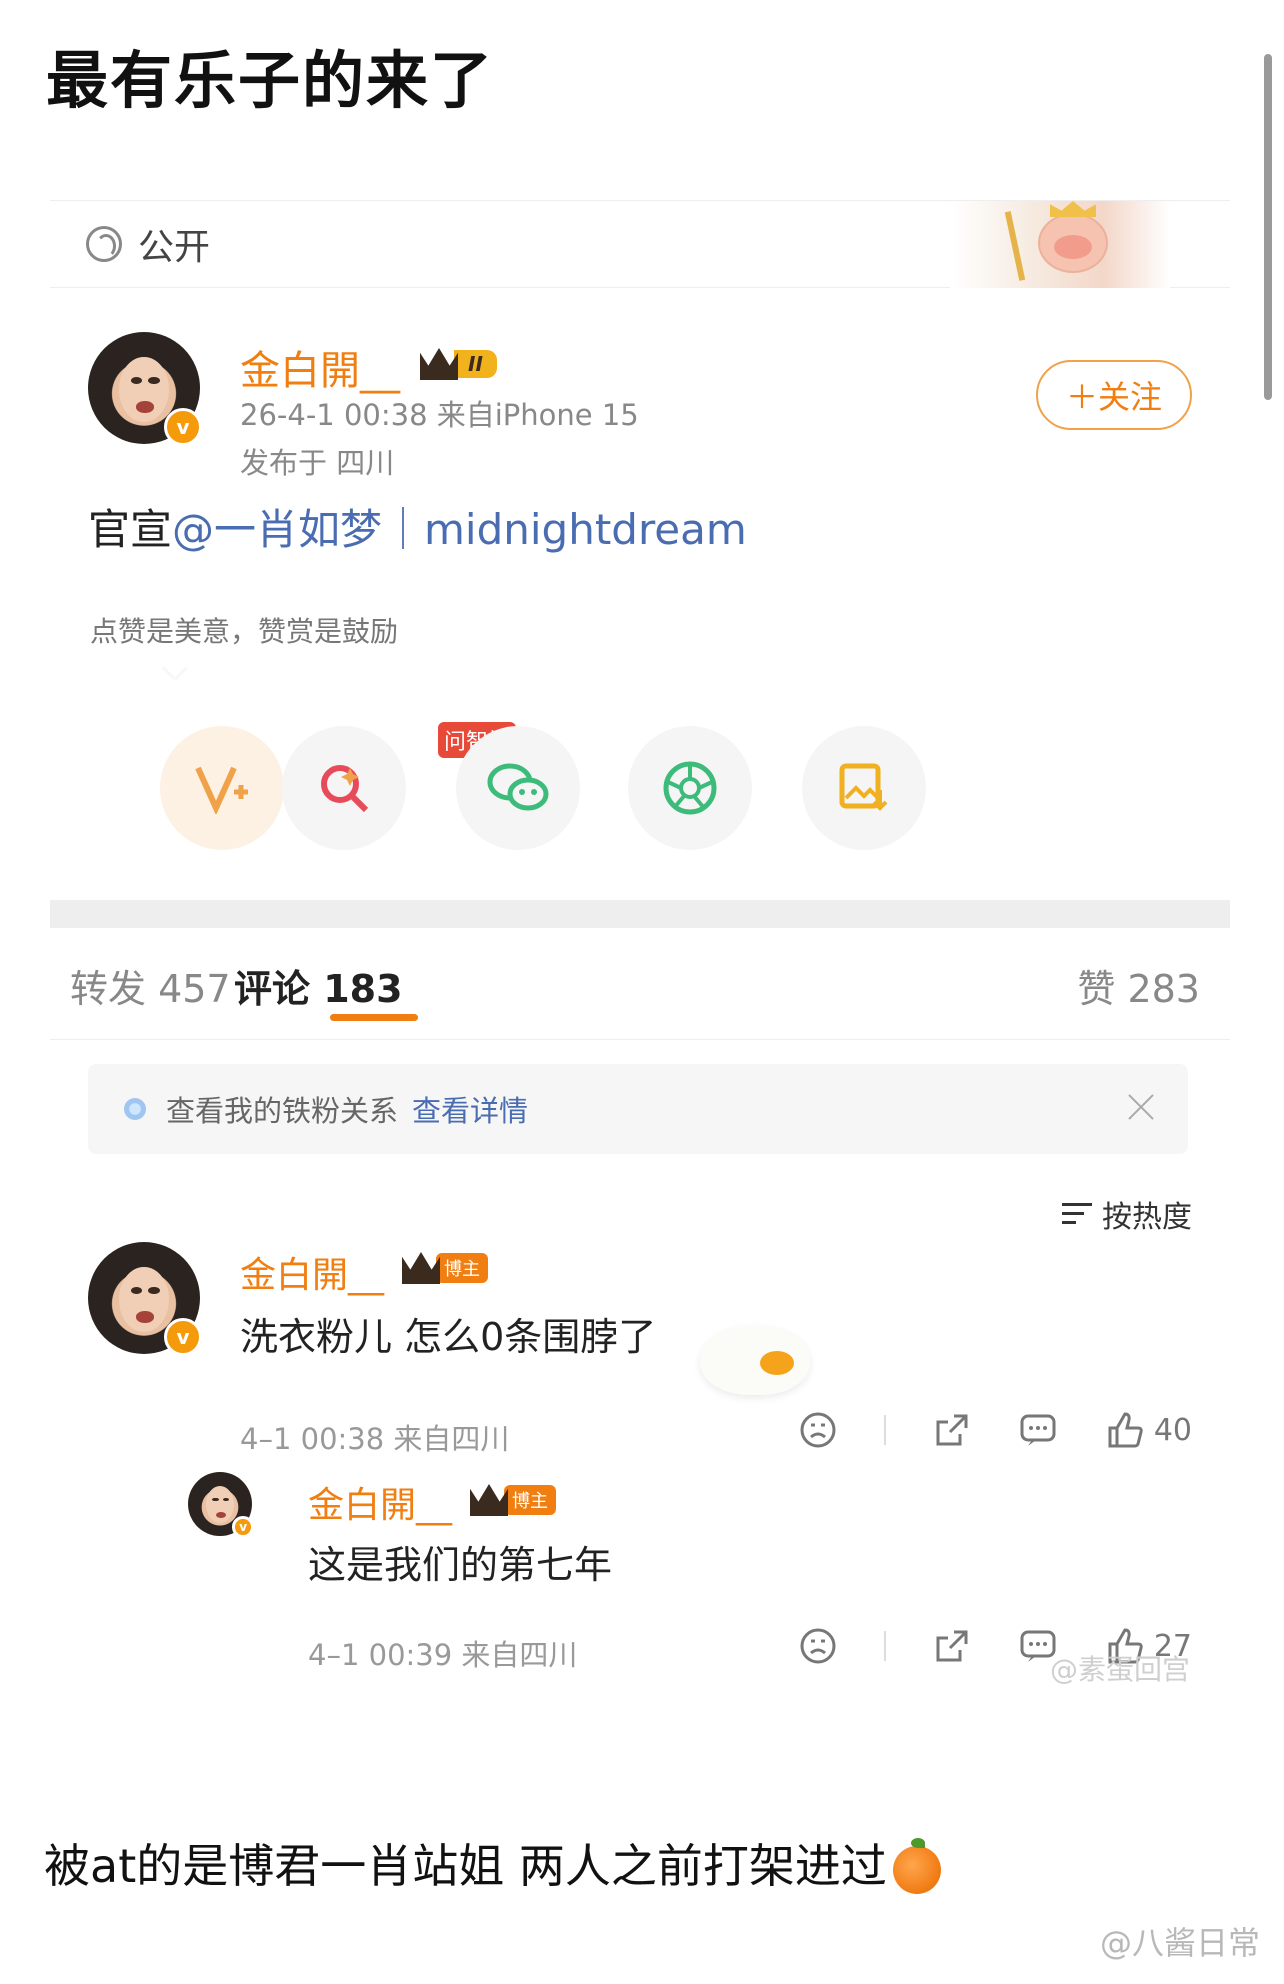  I want to click on caption-text: 被at的是博君一肖站姐 两人之前打架进过, so click(465, 1866).